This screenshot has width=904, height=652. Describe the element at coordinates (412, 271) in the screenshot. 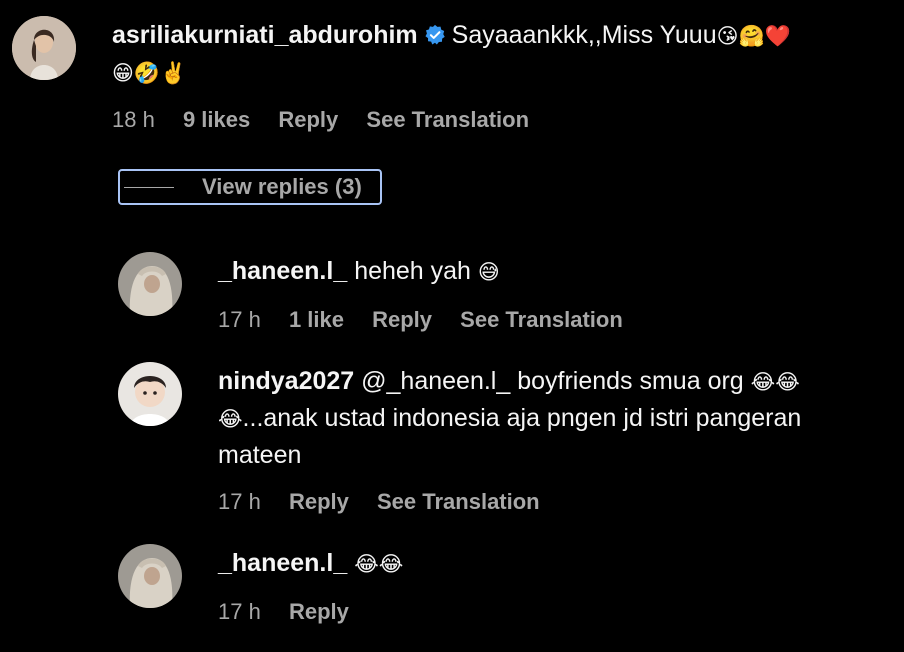

I see `reply-text: heheh yah` at that location.